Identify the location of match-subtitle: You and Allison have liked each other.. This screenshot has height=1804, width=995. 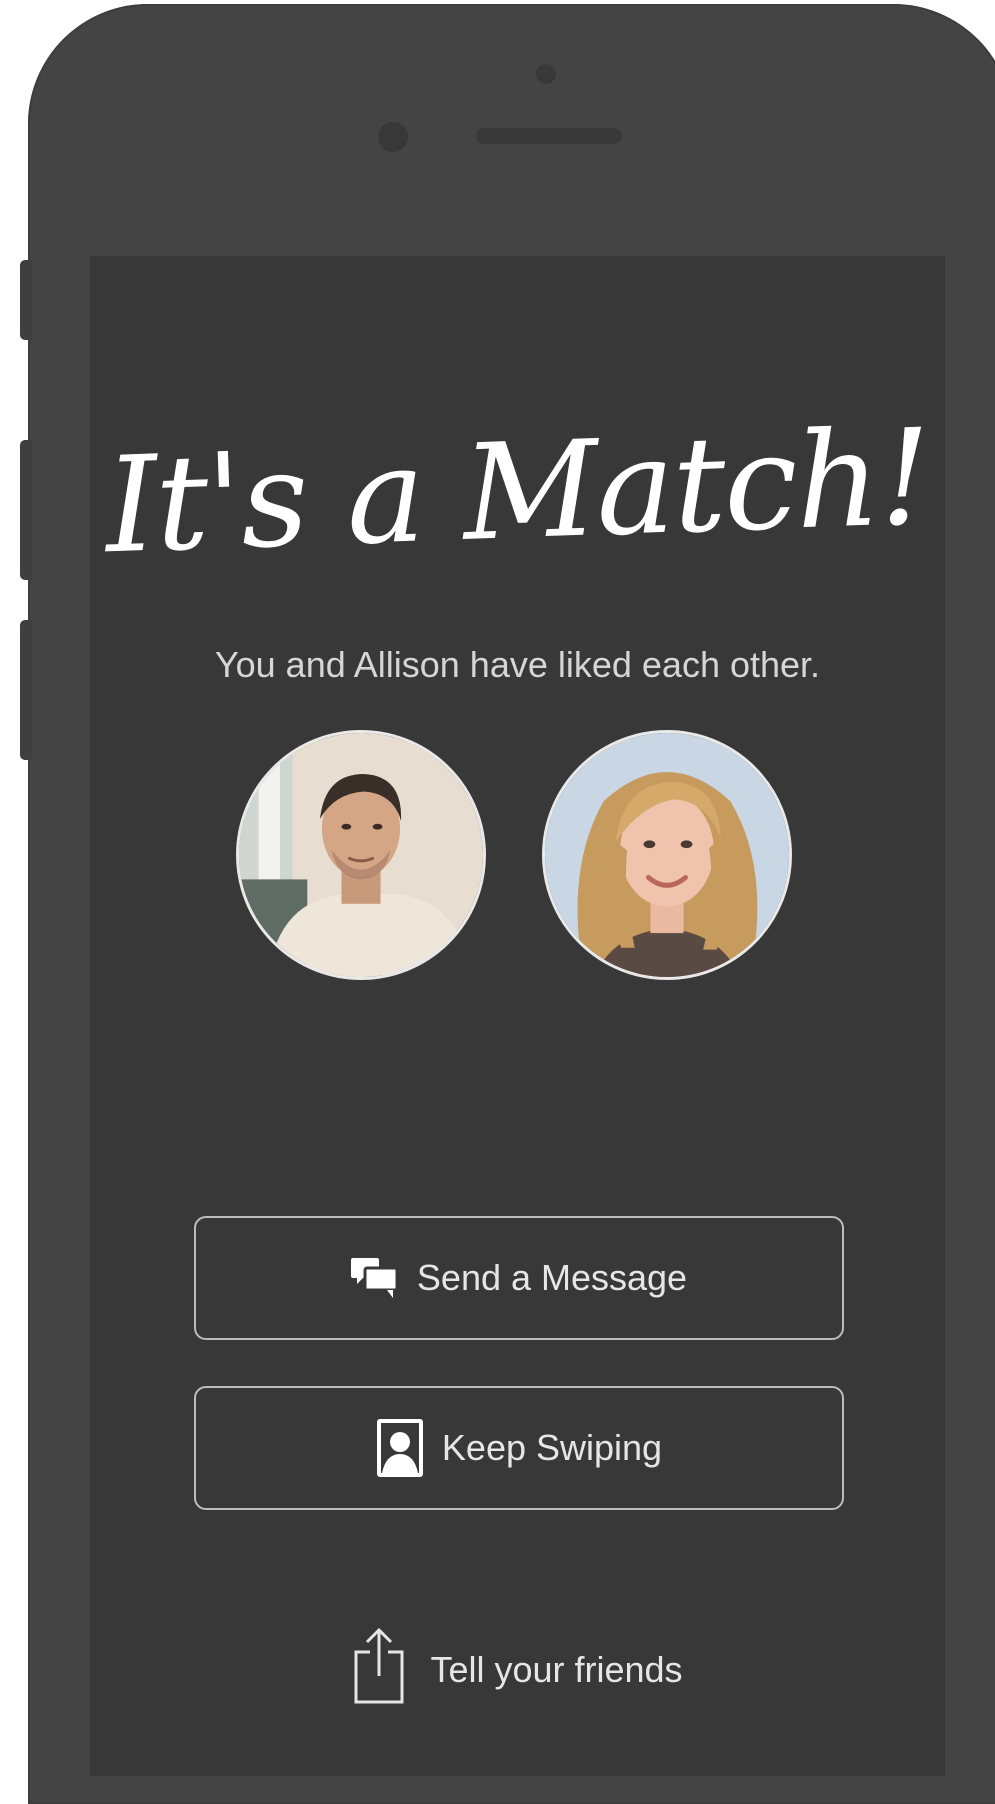
(517, 664).